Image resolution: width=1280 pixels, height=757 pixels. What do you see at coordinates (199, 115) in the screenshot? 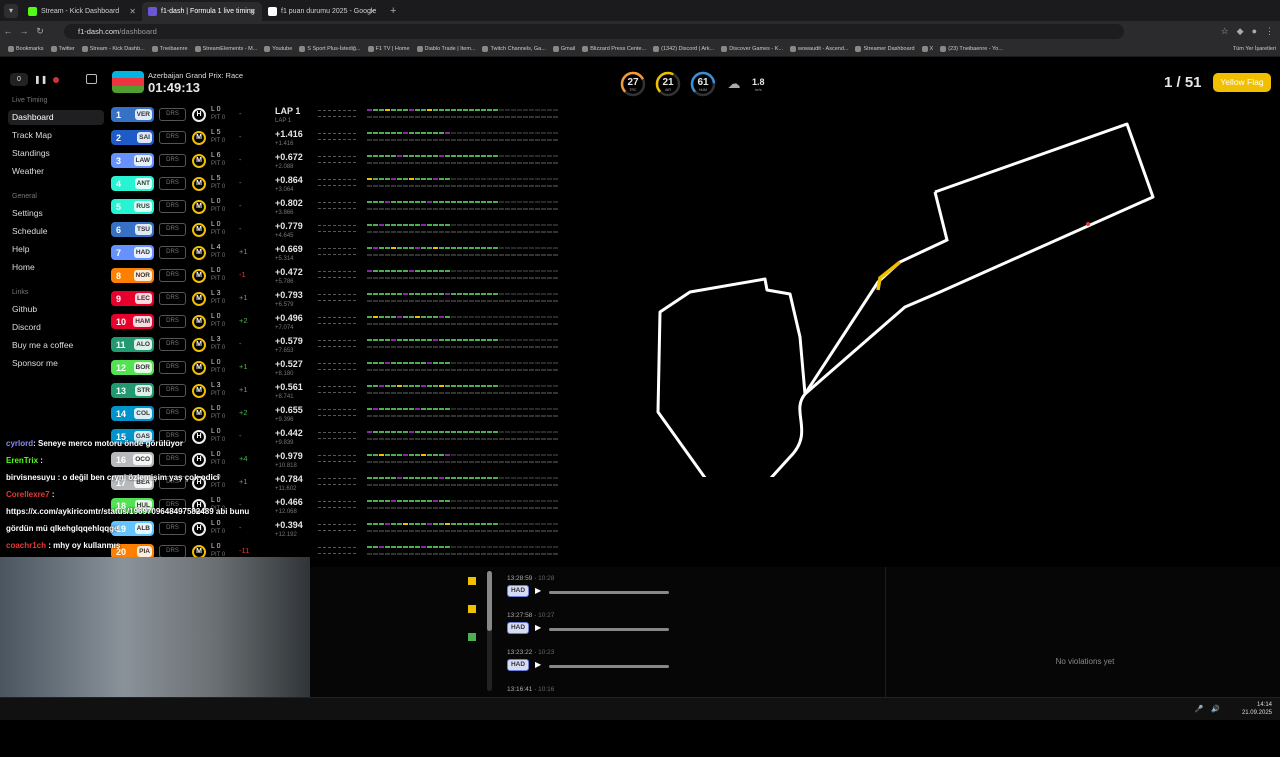
I see `tyre-compound-icon: H` at bounding box center [199, 115].